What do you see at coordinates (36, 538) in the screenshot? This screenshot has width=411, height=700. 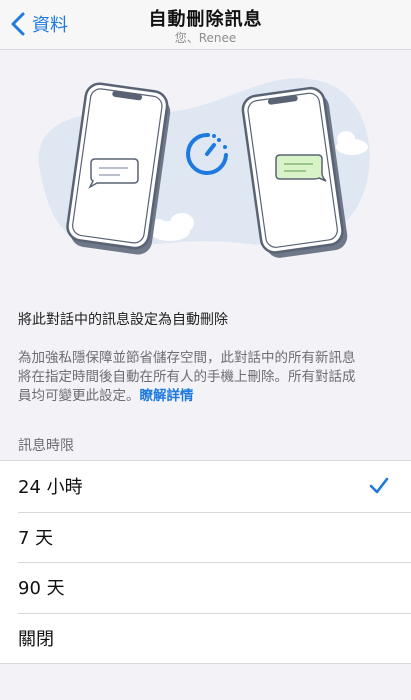 I see `option-label: 7 天` at bounding box center [36, 538].